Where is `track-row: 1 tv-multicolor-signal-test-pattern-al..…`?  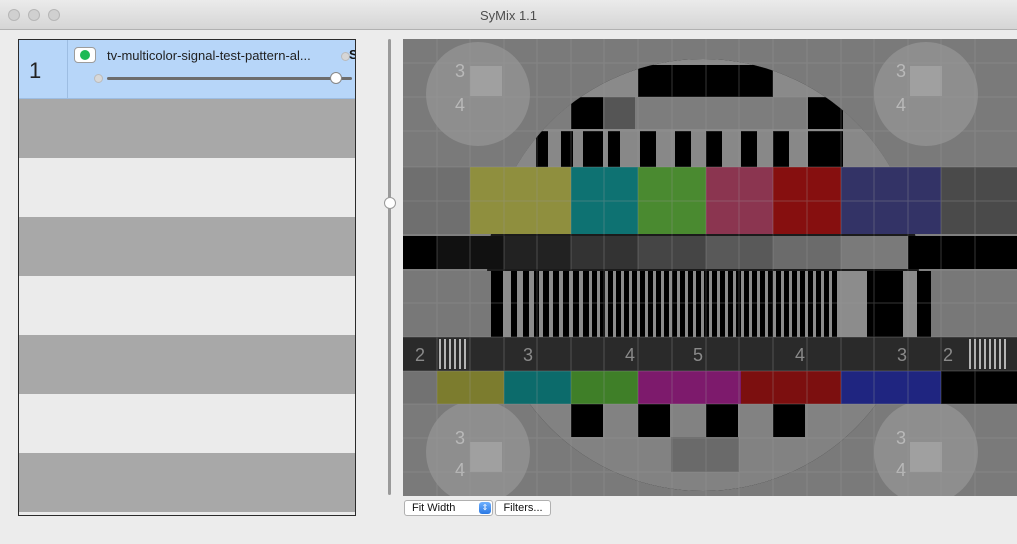 track-row: 1 tv-multicolor-signal-test-pattern-al..… is located at coordinates (187, 69).